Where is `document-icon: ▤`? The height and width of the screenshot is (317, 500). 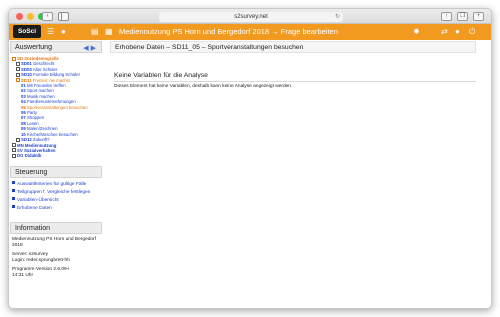 document-icon: ▤ is located at coordinates (95, 32).